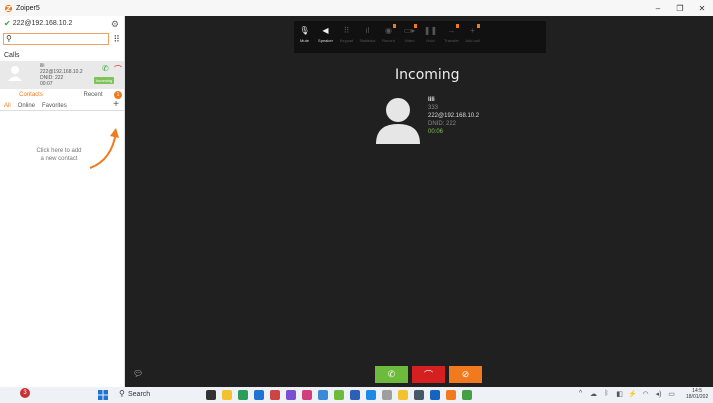 The image size is (713, 403). I want to click on tray-app-icon: ◧, so click(619, 394).